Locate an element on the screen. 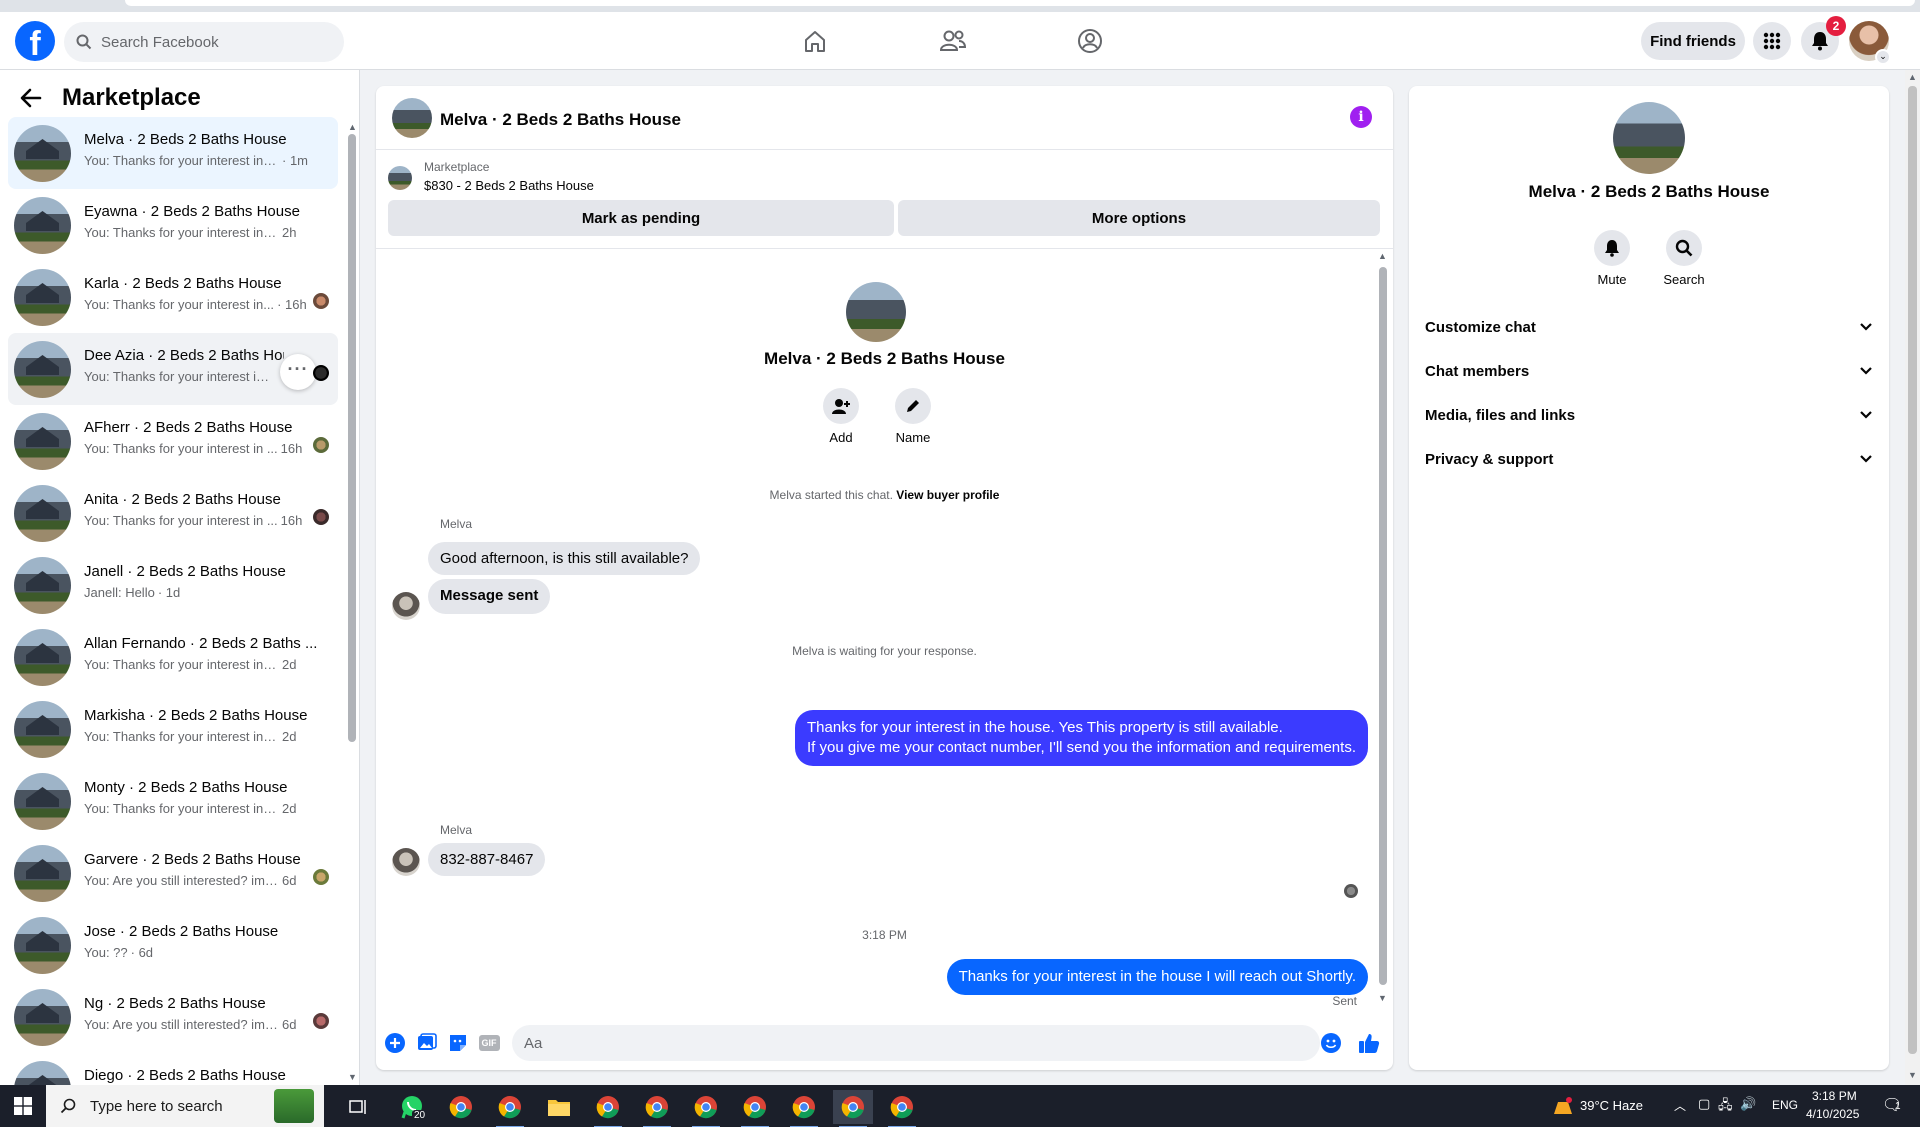  network-icon: 🖧 is located at coordinates (1725, 1107).